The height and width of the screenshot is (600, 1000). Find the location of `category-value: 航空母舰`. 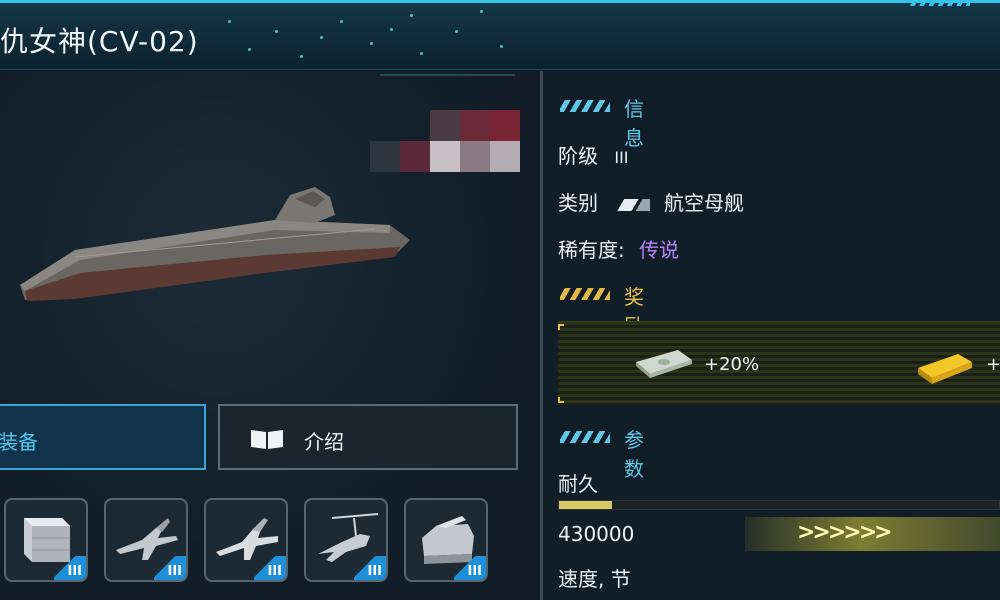

category-value: 航空母舰 is located at coordinates (704, 203).